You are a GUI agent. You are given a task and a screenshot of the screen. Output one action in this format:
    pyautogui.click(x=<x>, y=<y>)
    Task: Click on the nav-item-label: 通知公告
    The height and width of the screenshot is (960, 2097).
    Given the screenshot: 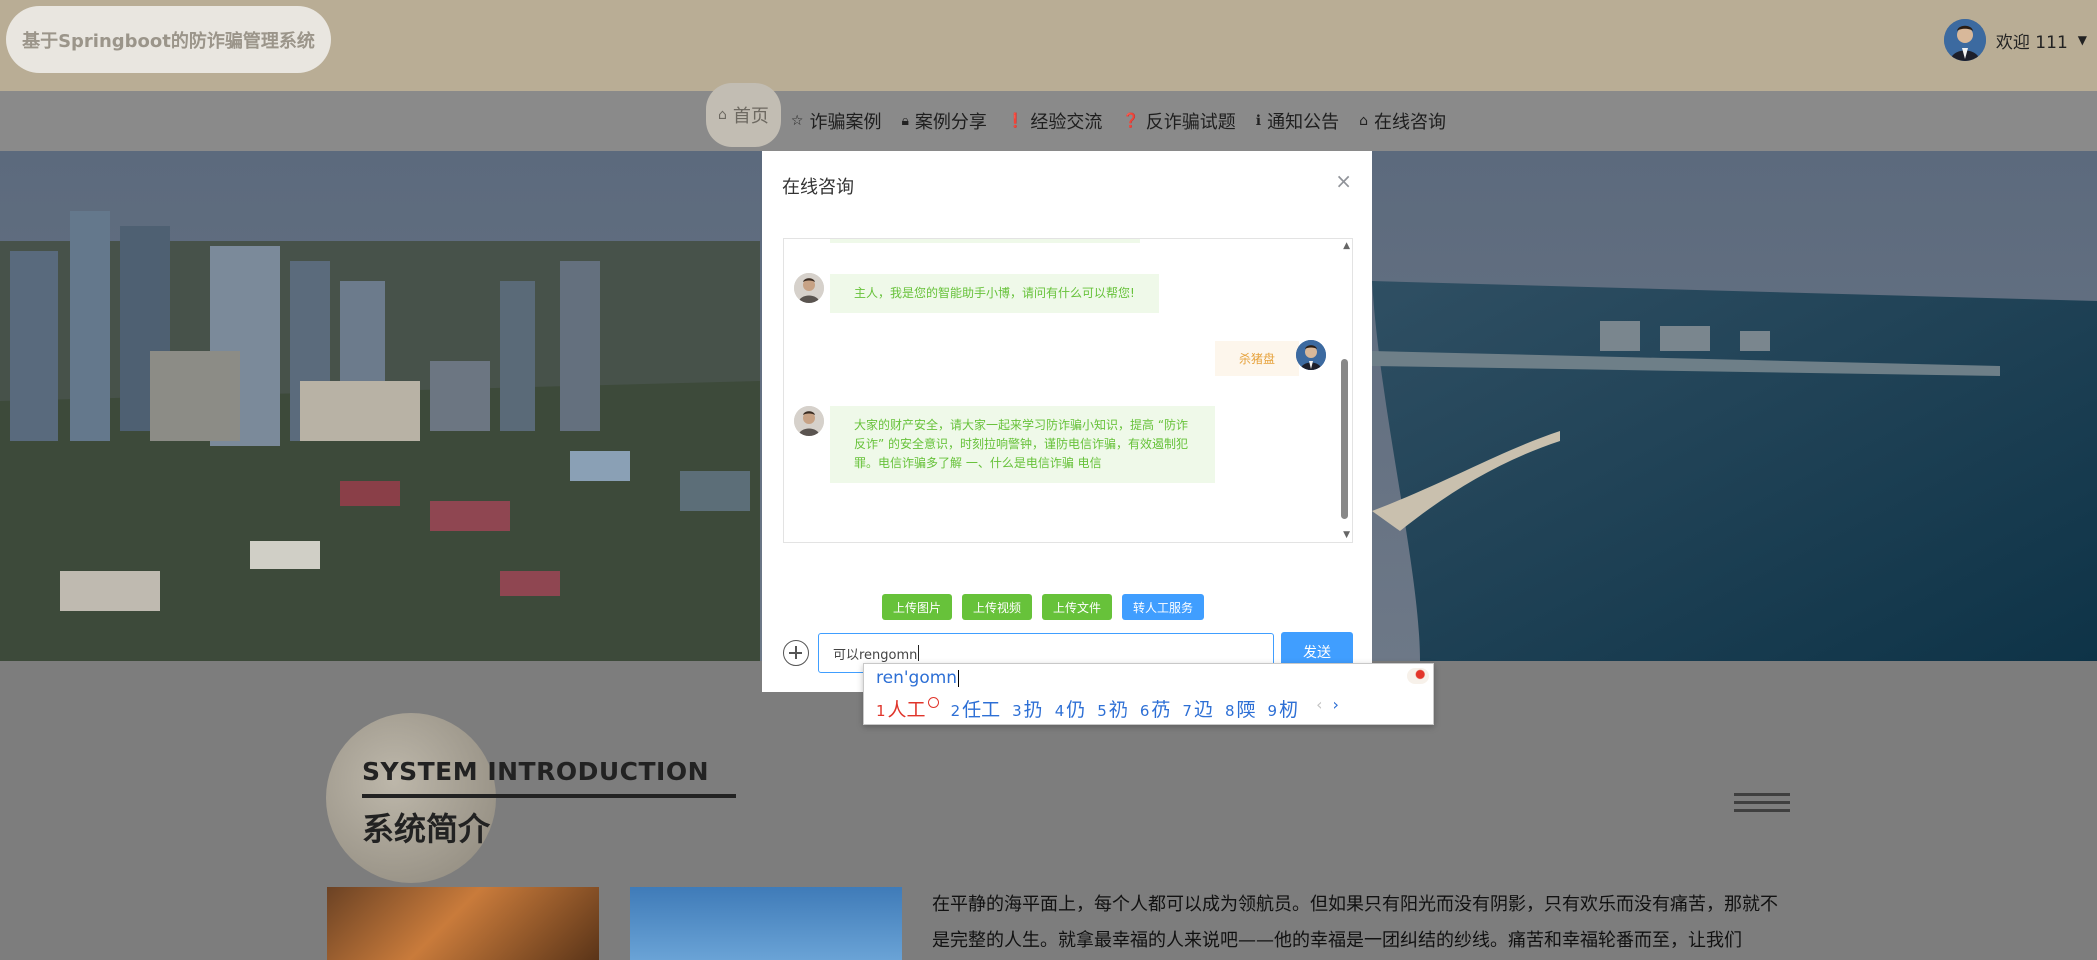 What is the action you would take?
    pyautogui.click(x=1303, y=122)
    